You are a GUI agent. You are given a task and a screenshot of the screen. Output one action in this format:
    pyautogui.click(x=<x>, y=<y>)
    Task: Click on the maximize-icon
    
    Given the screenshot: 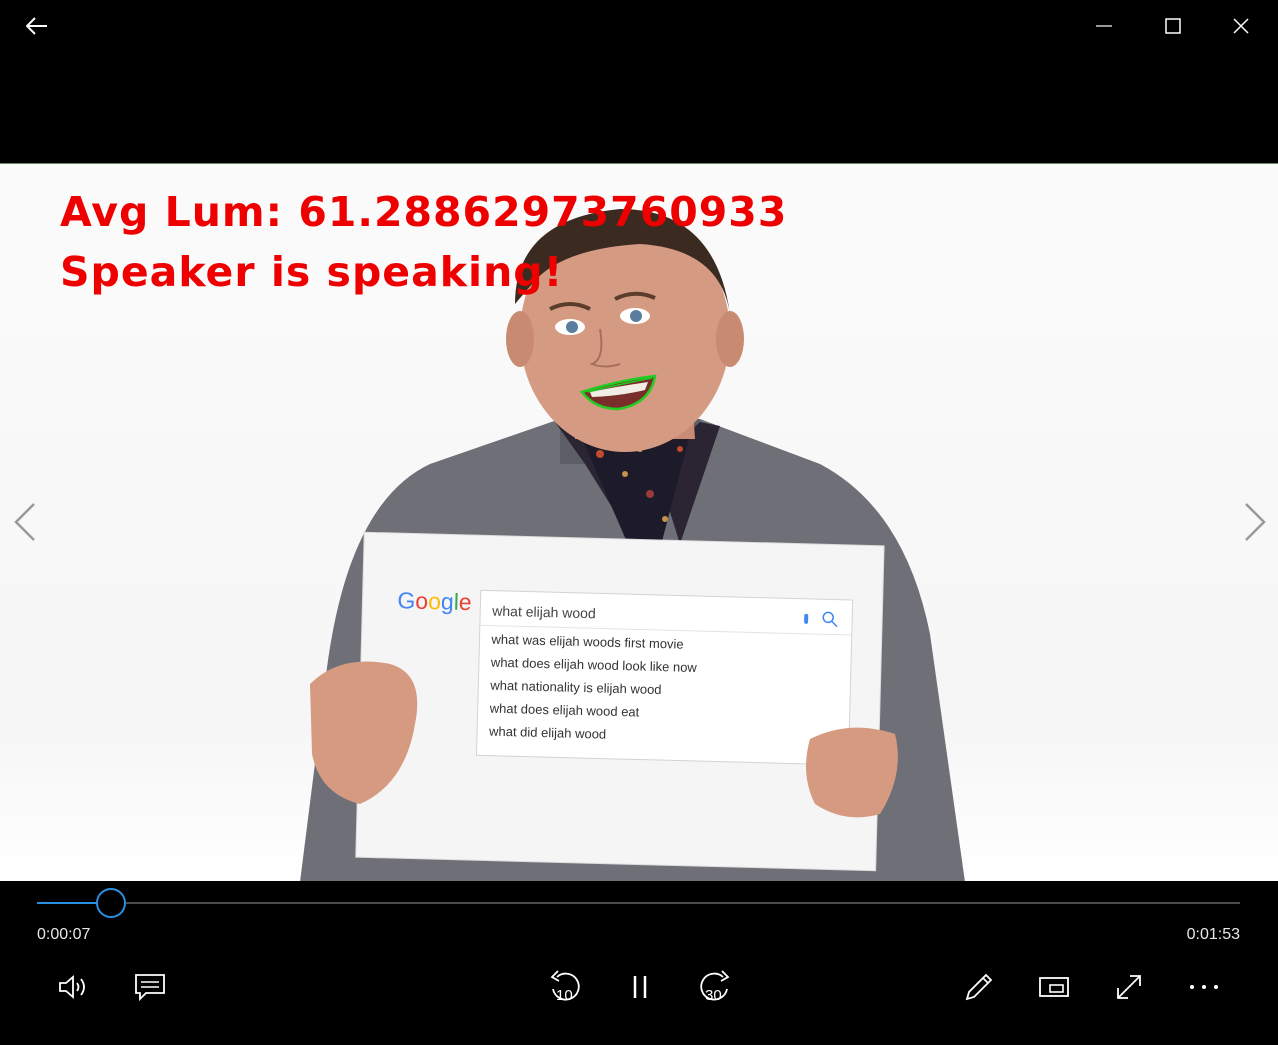 What is the action you would take?
    pyautogui.click(x=1173, y=26)
    